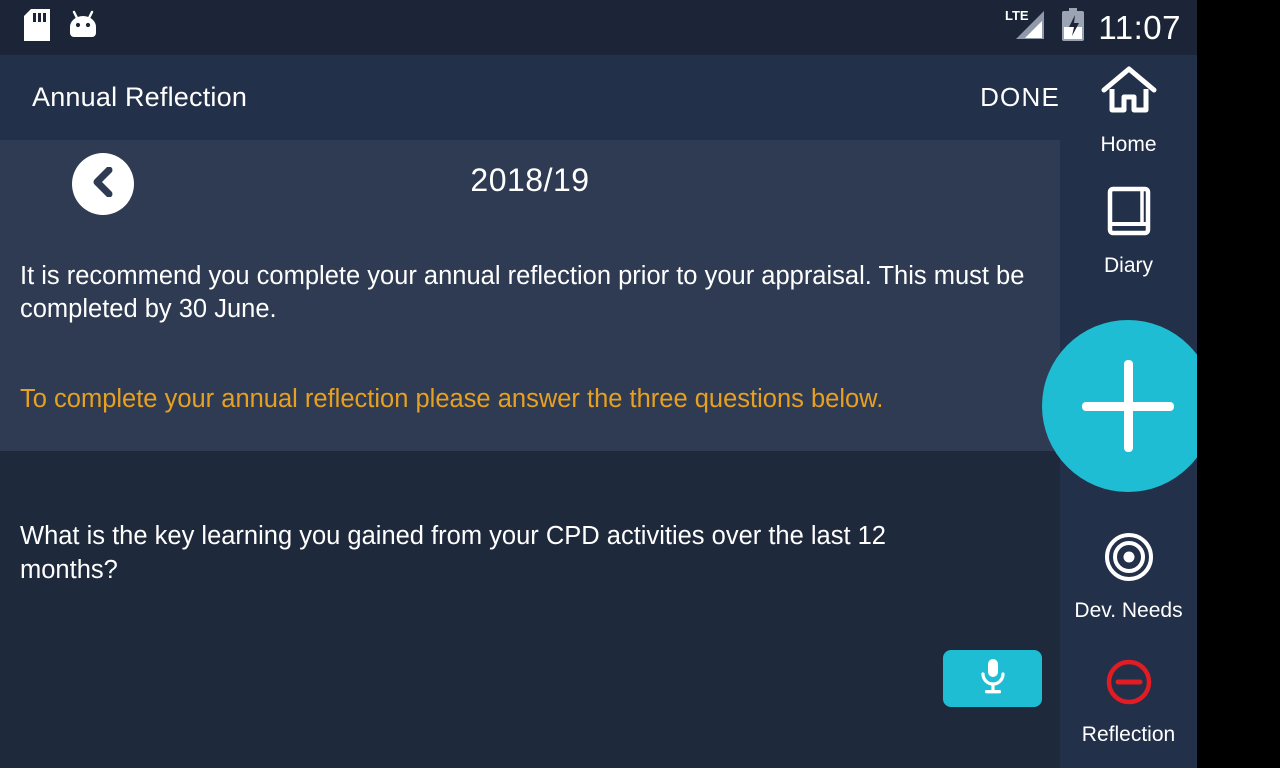 The image size is (1280, 768). What do you see at coordinates (1129, 559) in the screenshot?
I see `target-icon` at bounding box center [1129, 559].